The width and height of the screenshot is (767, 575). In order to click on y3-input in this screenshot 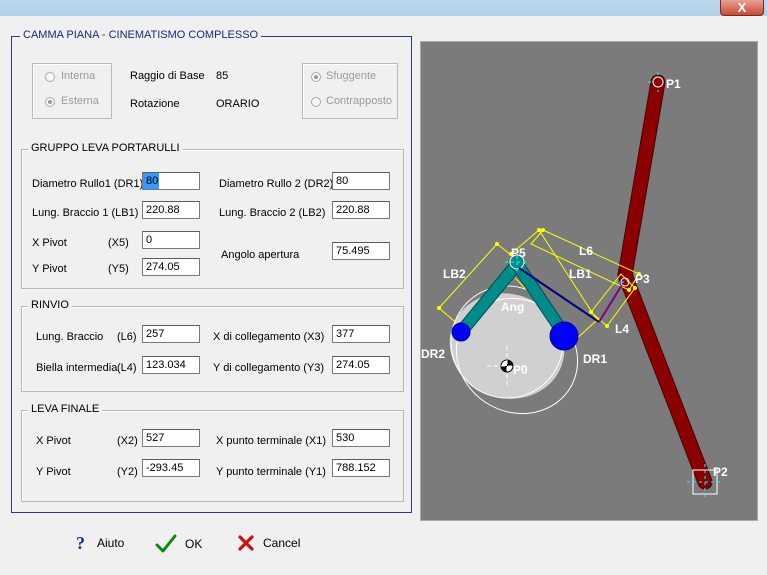, I will do `click(361, 365)`.